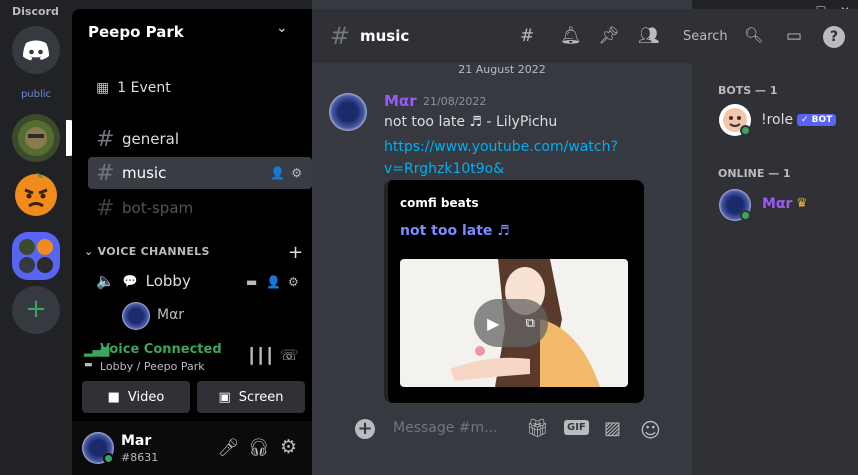  I want to click on voice-user-name: Mαr, so click(170, 315).